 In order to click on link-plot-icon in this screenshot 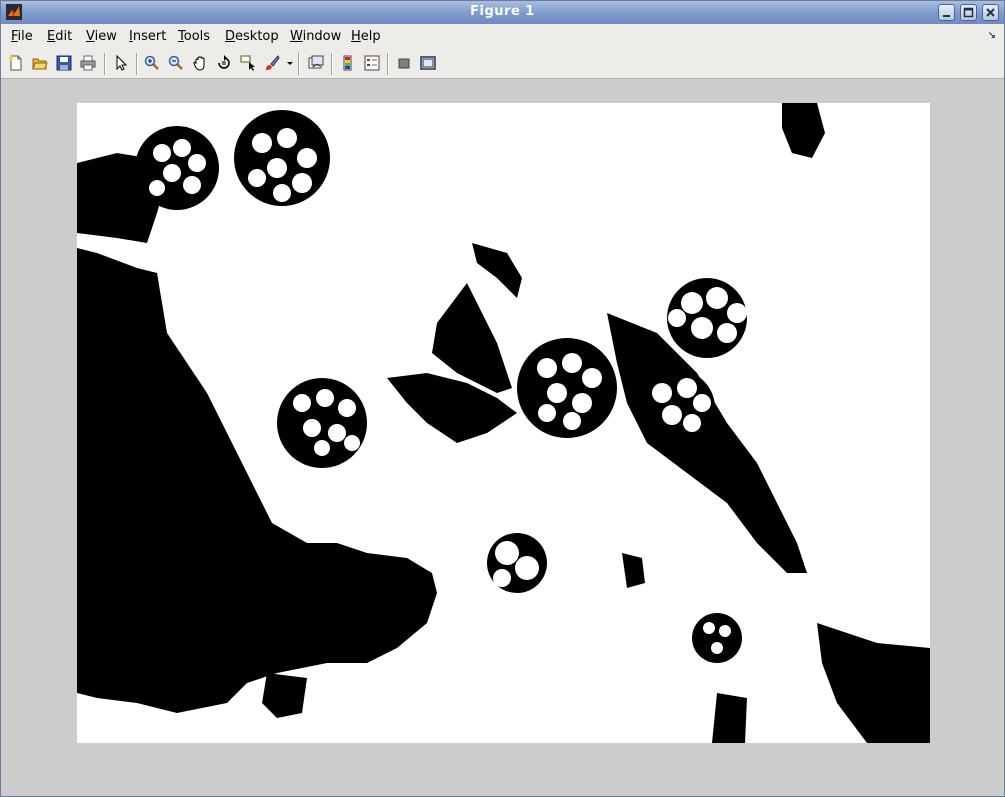, I will do `click(316, 62)`.